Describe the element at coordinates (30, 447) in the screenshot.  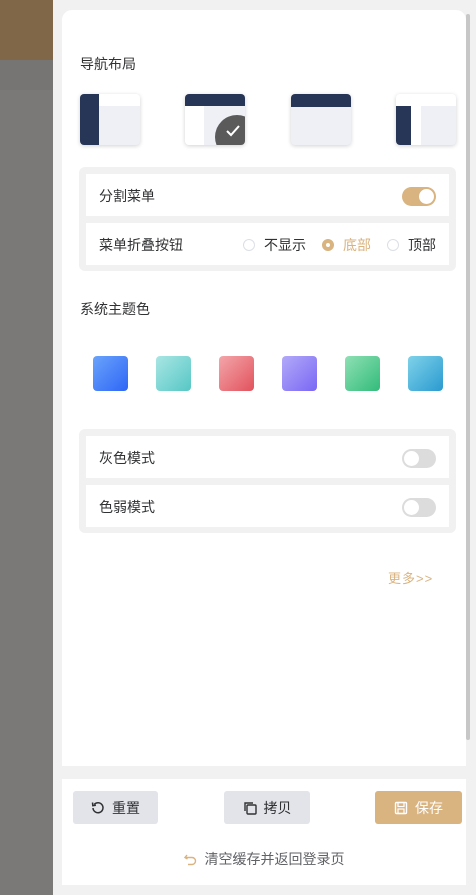
I see `backdrop-overlay` at that location.